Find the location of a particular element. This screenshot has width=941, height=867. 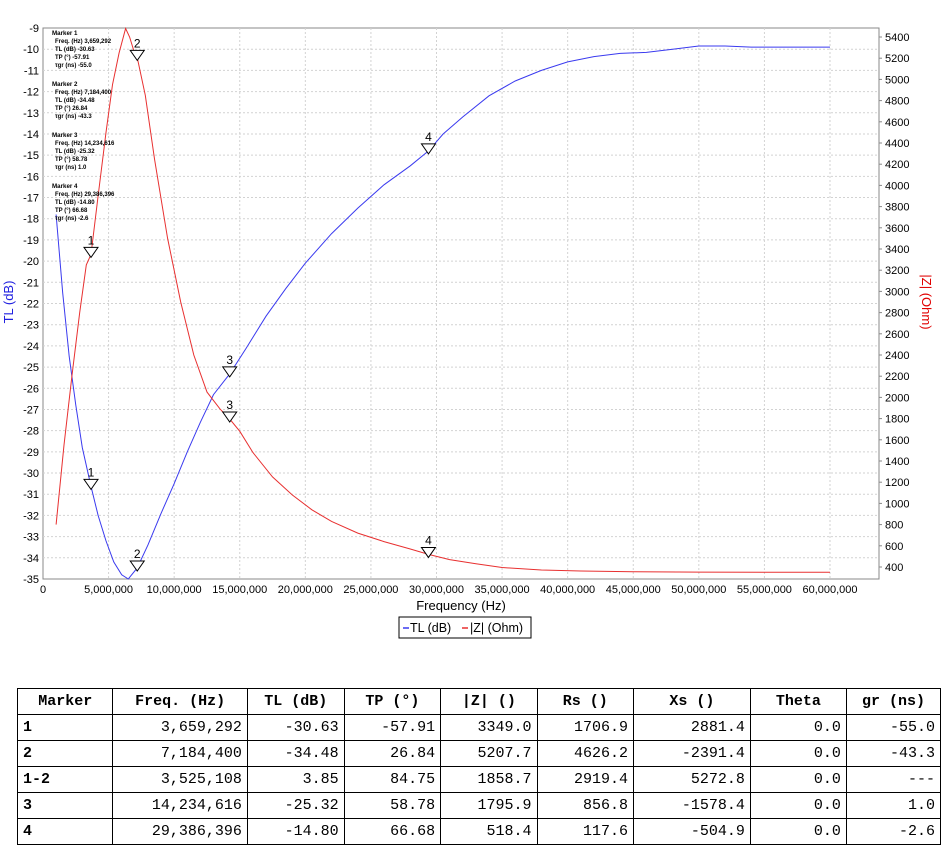

y-right-tick-label: 2600 is located at coordinates (897, 335).